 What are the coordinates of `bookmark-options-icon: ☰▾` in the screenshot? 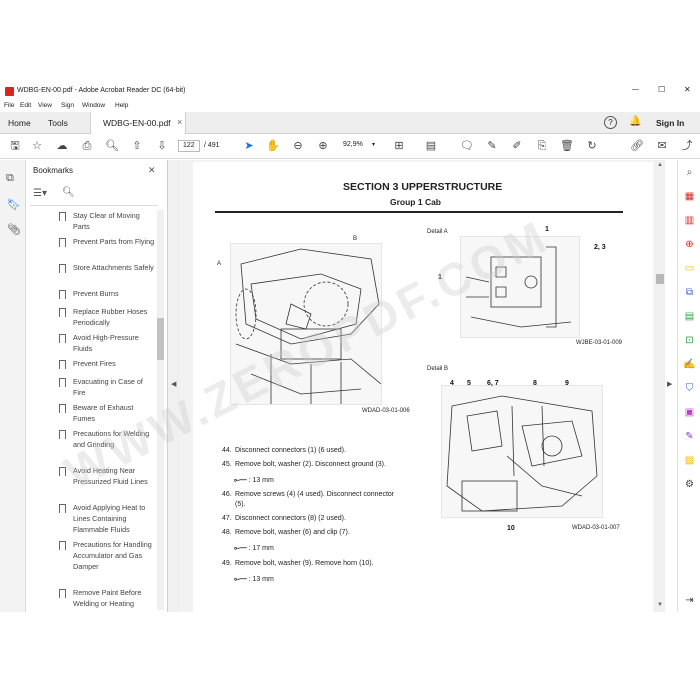 It's located at (40, 193).